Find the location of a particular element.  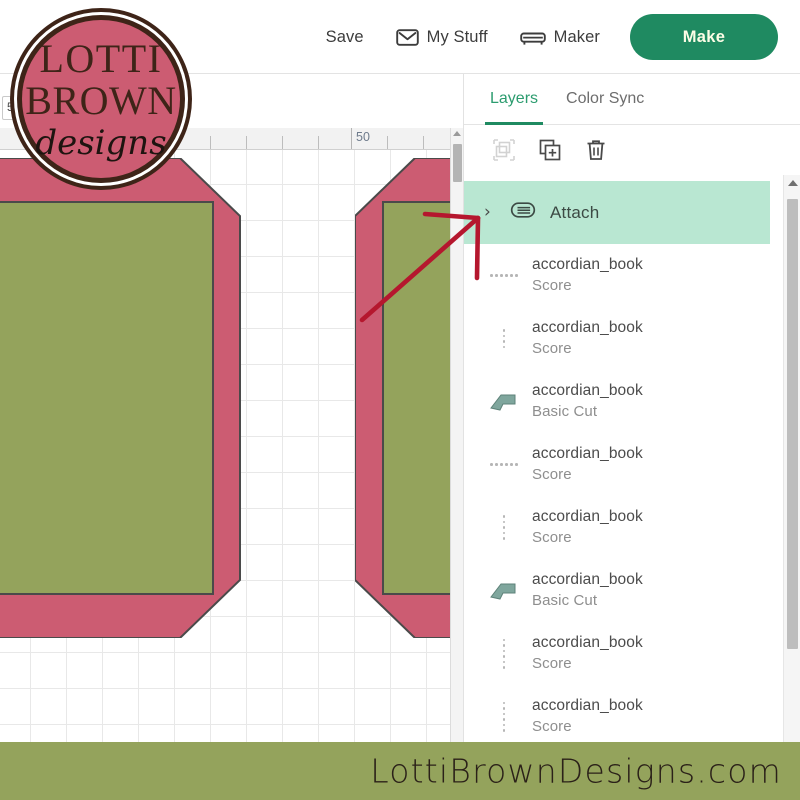

machine-selector: Maker is located at coordinates (560, 37).